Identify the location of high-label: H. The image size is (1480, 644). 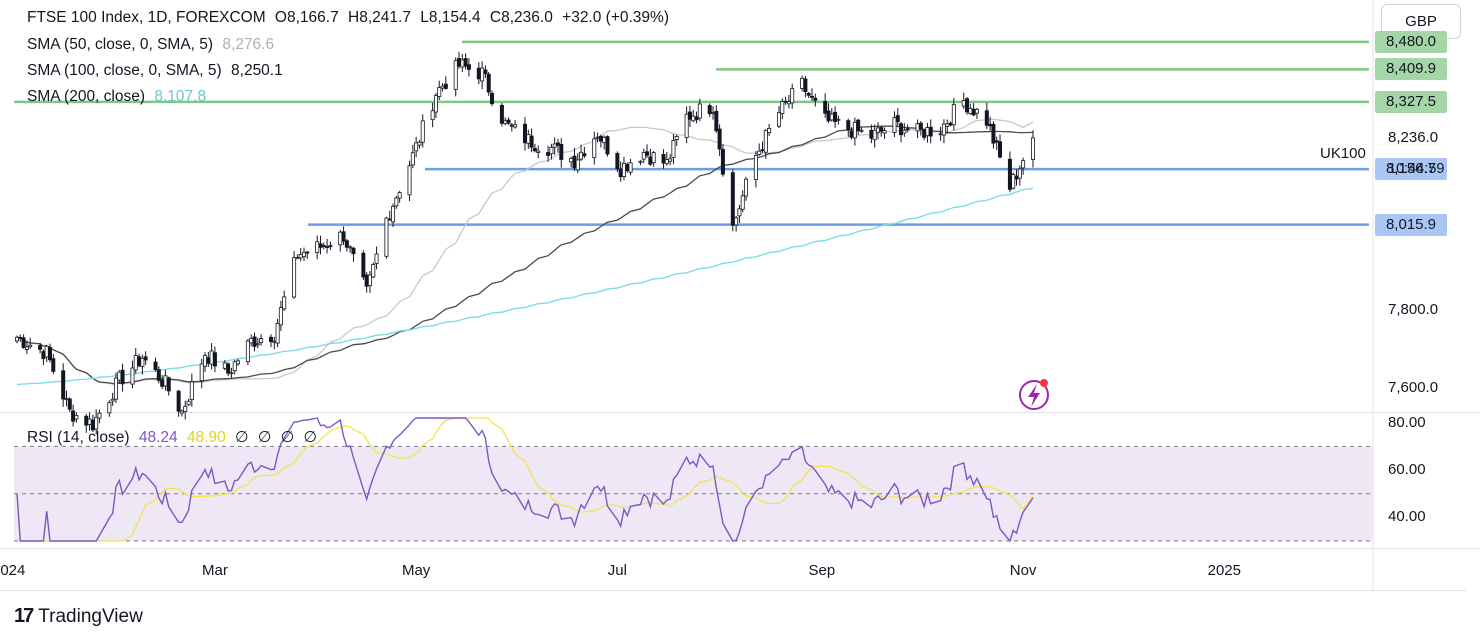
(354, 17).